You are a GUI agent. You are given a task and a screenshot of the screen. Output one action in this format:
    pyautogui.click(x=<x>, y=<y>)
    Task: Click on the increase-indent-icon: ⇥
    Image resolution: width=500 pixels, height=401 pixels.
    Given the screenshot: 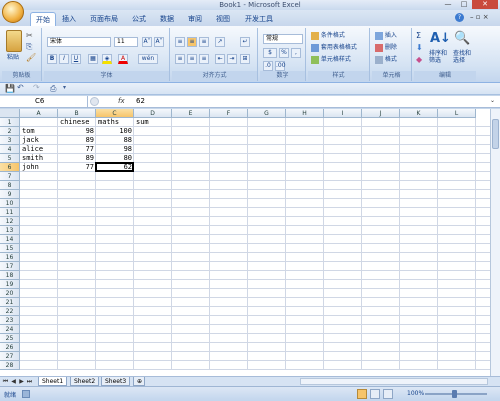 What is the action you would take?
    pyautogui.click(x=232, y=59)
    